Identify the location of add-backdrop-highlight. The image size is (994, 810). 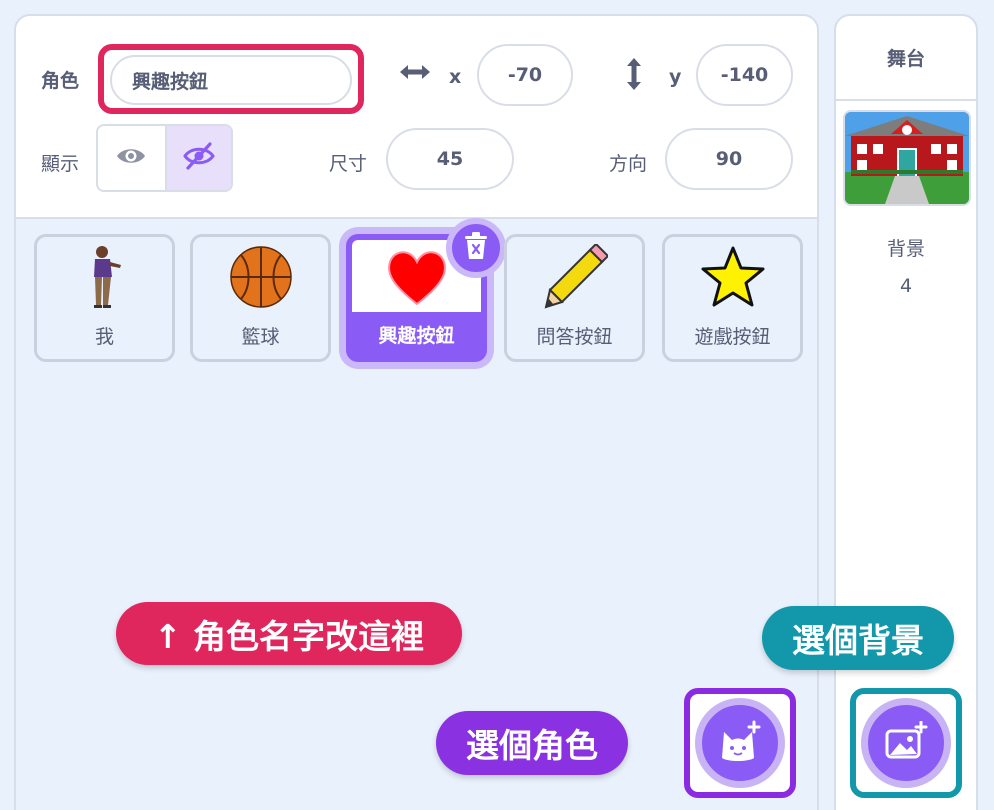
(906, 743).